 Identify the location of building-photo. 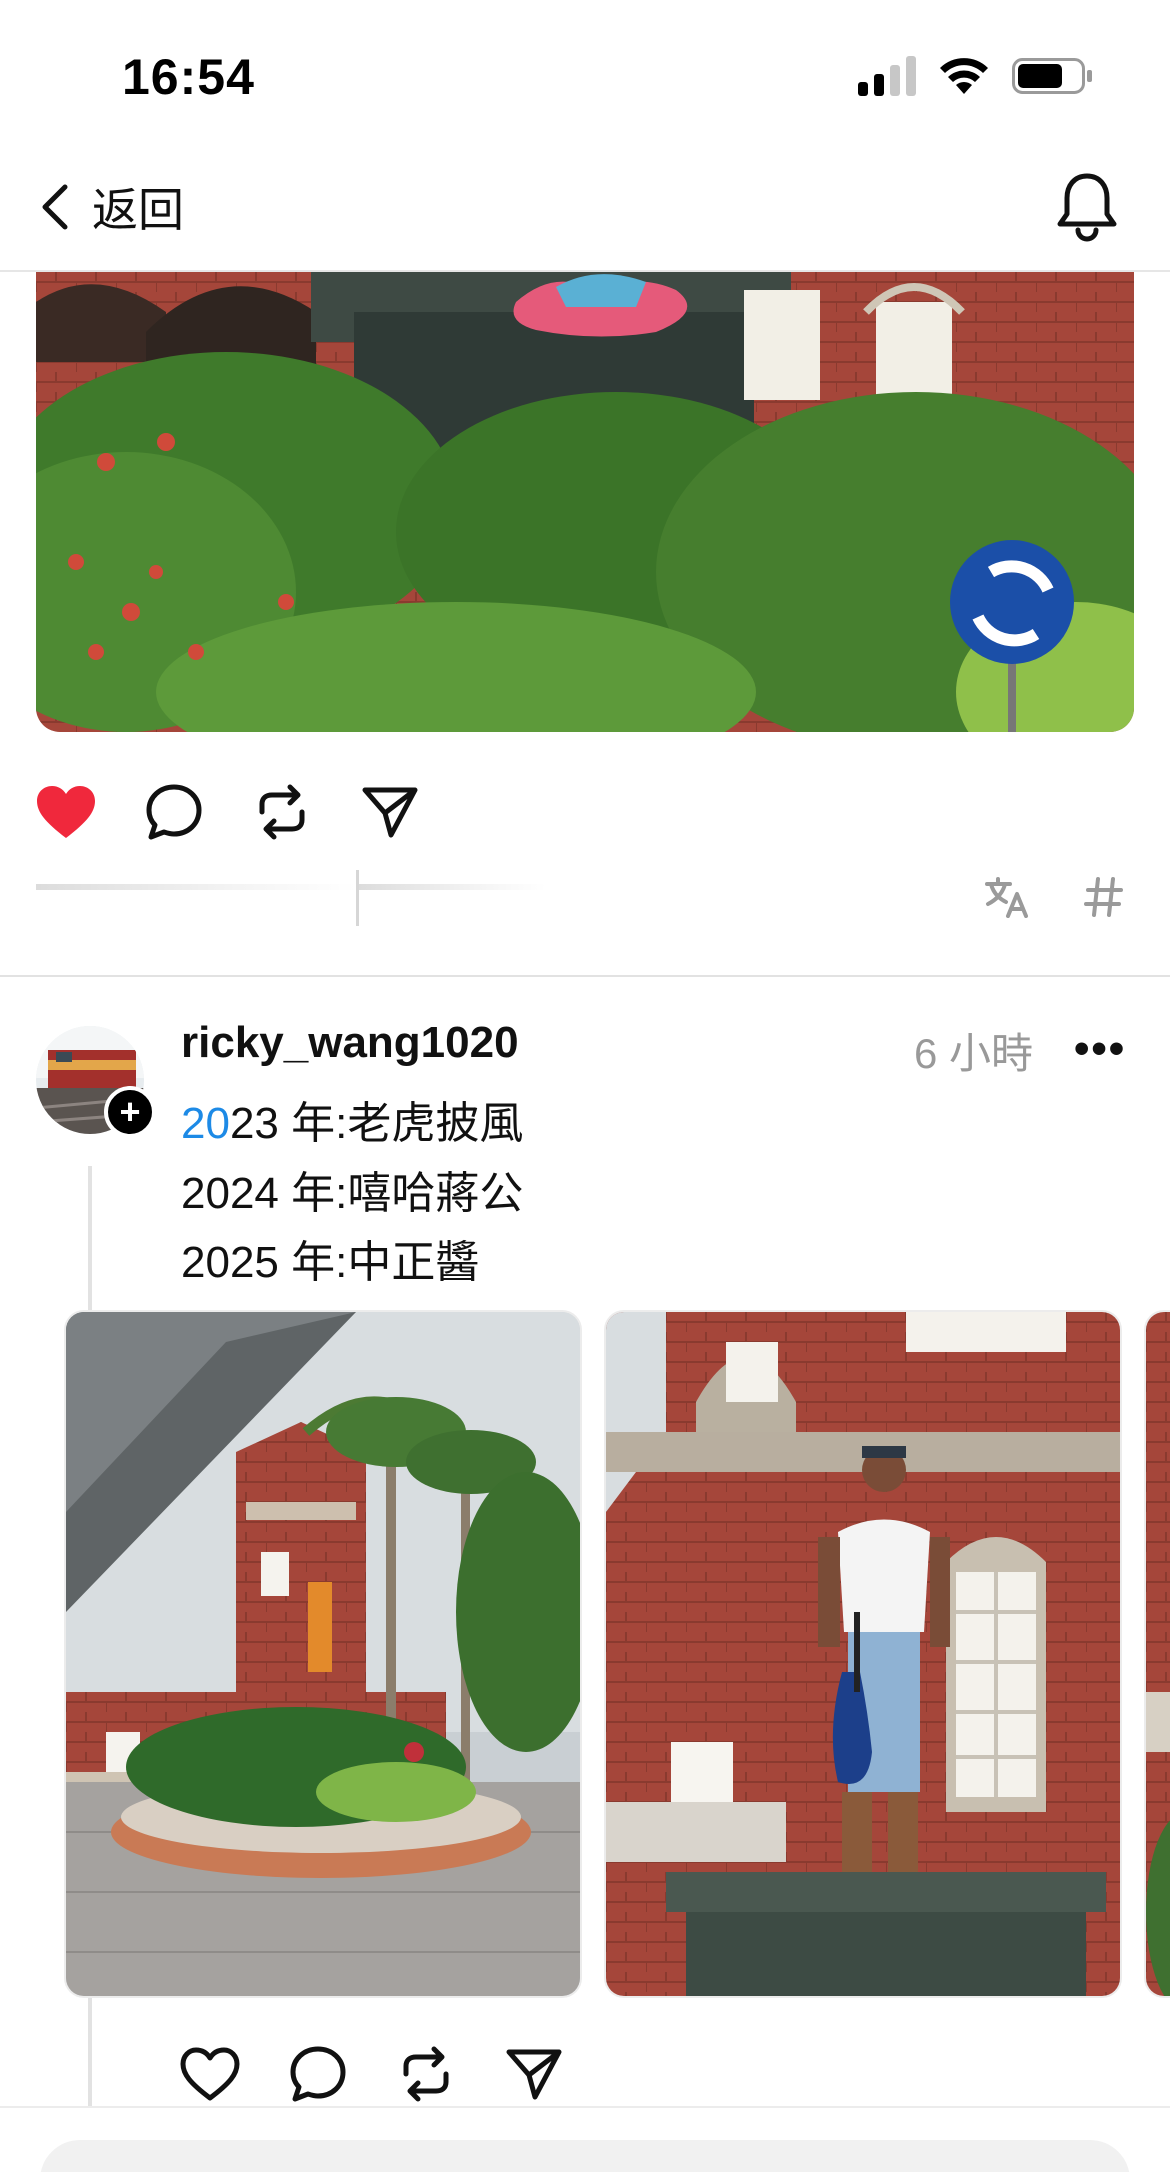
(323, 1654).